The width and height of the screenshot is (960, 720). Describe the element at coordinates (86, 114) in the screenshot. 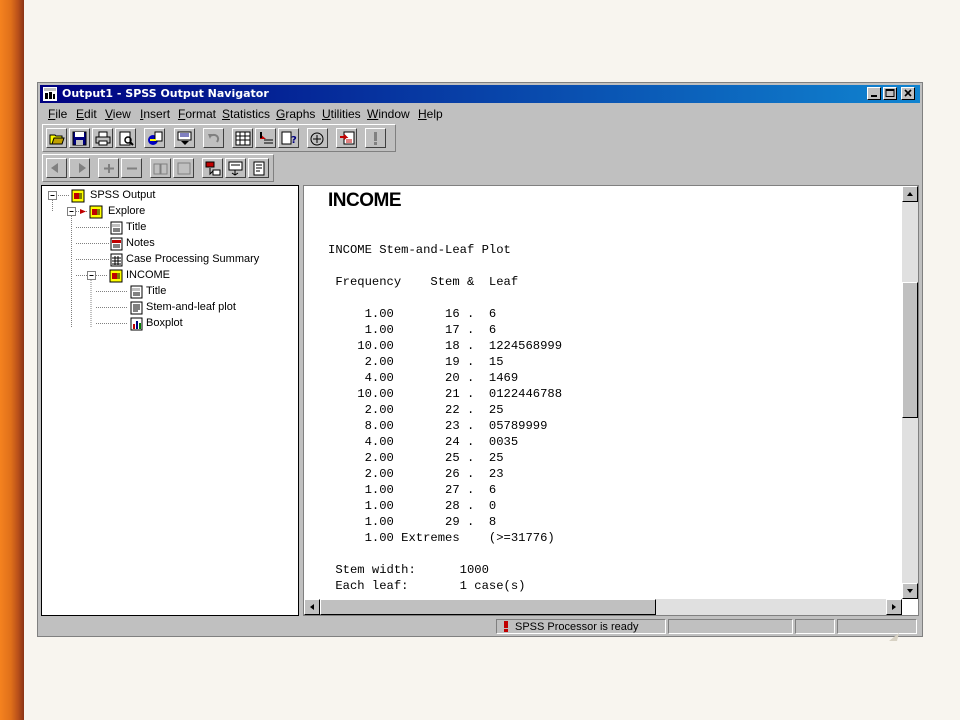

I see `menu-edit: Edit` at that location.